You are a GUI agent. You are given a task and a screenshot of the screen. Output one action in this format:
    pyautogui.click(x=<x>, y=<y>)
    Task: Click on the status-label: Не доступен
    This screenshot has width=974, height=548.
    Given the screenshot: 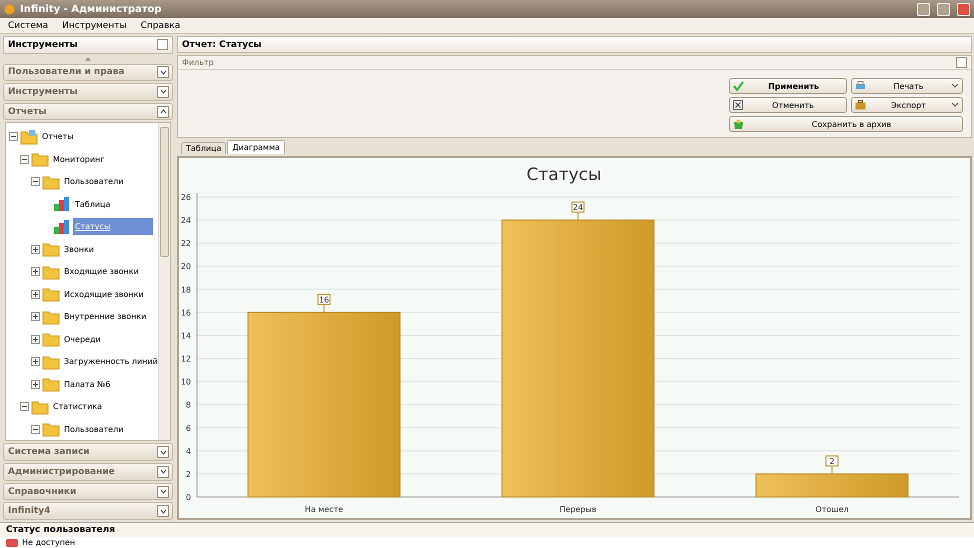 What is the action you would take?
    pyautogui.click(x=49, y=542)
    